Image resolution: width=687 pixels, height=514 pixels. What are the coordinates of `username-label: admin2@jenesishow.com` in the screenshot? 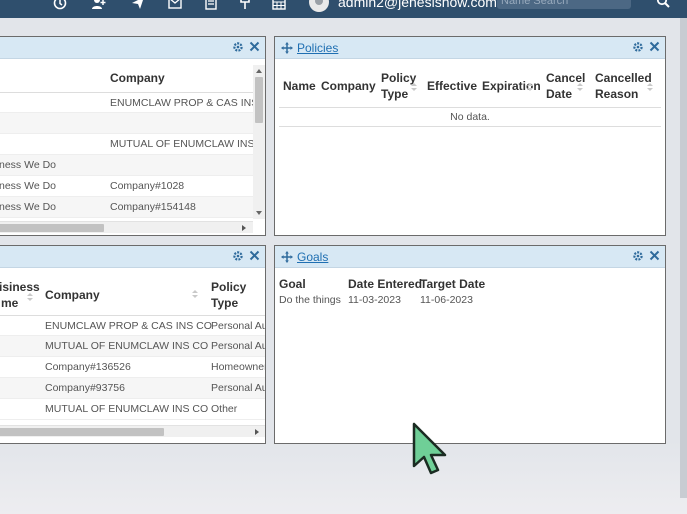 It's located at (417, 5).